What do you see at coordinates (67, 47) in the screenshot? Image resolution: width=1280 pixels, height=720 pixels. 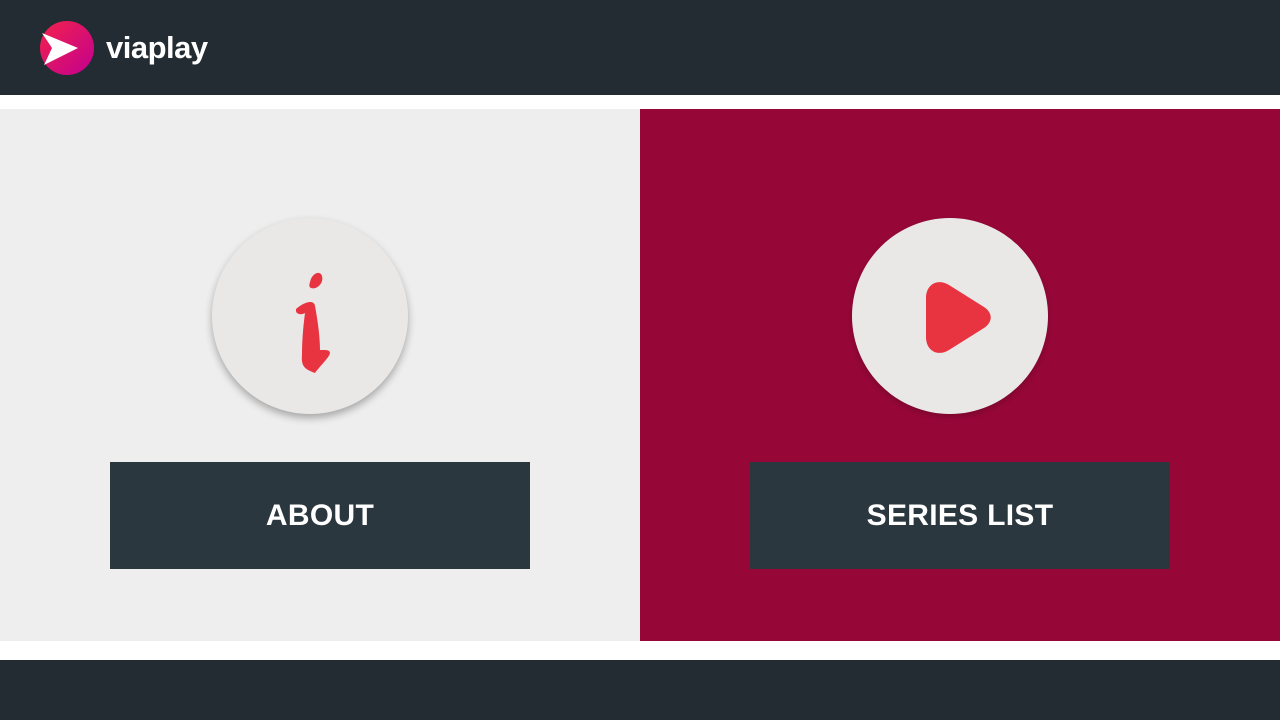 I see `viaplay-logo-icon` at bounding box center [67, 47].